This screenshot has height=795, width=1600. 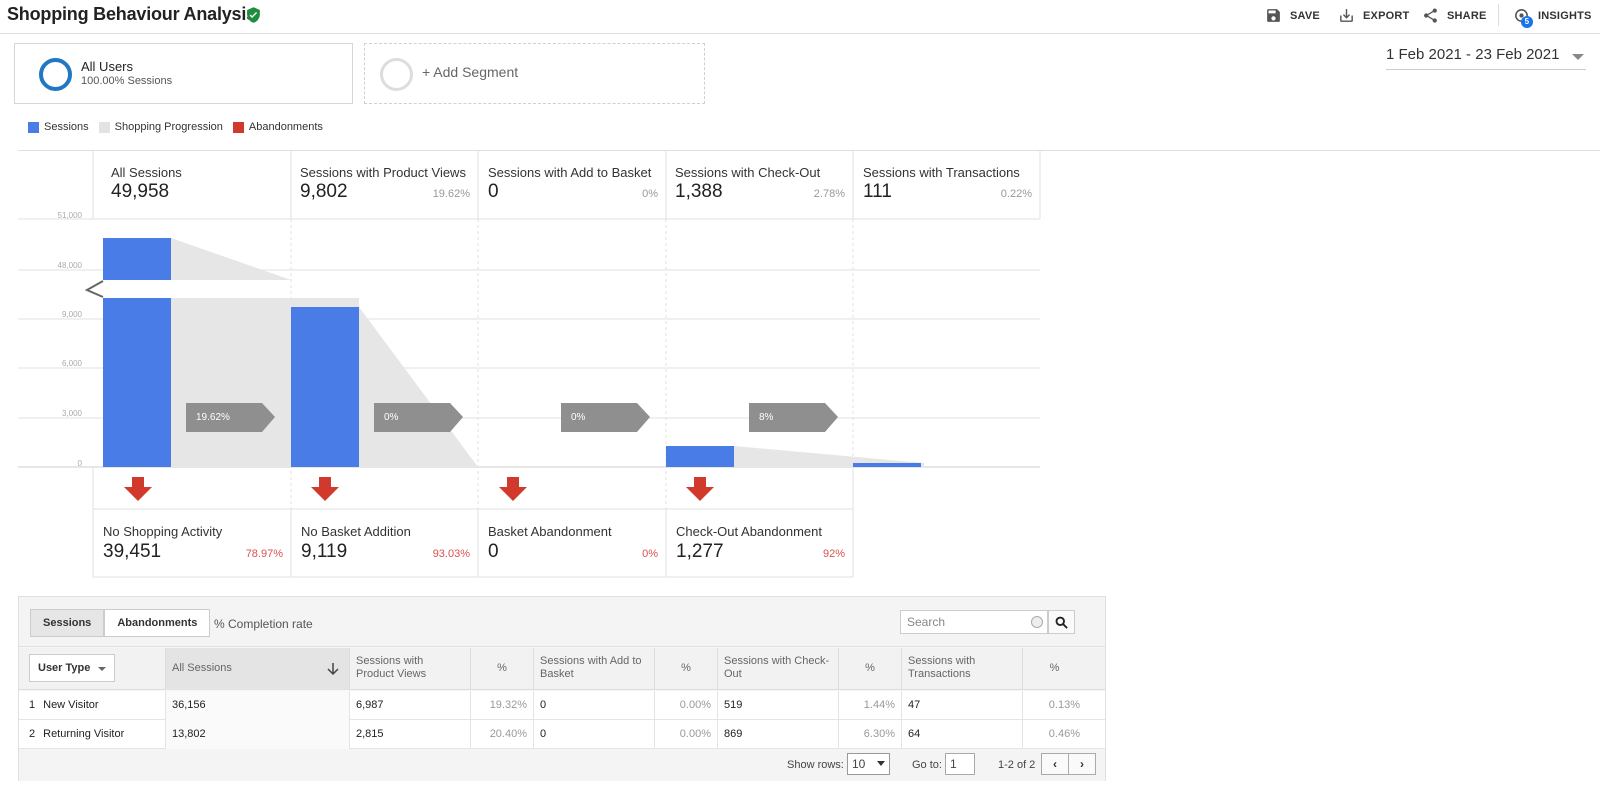 I want to click on abandonment-percent: 0%, so click(x=650, y=554).